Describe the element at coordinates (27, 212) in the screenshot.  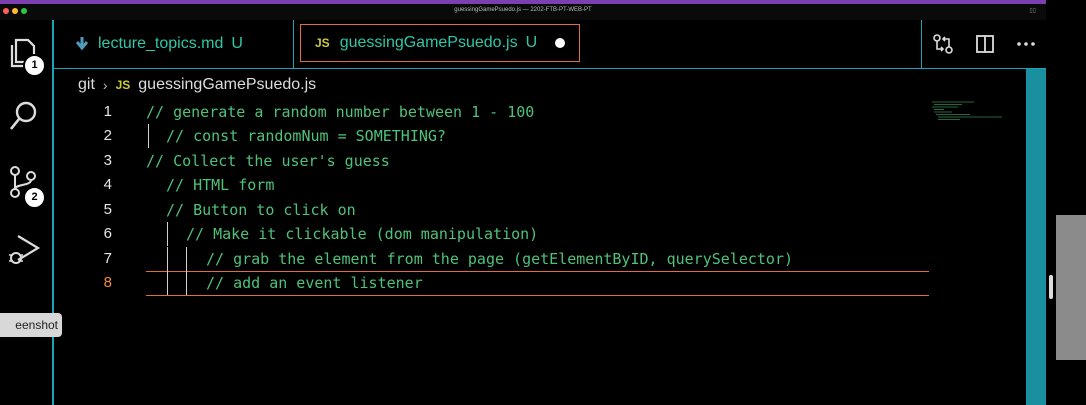
I see `activity-bar: 1 2` at that location.